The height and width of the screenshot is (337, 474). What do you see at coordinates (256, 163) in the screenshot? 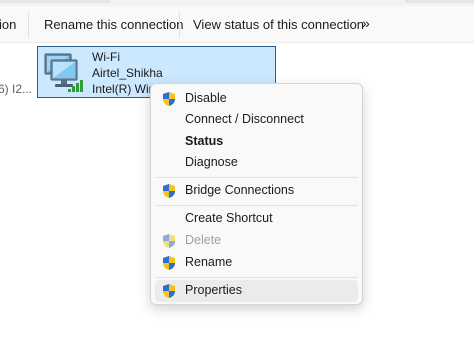
I see `menu-item-diagnose: Diagnose` at bounding box center [256, 163].